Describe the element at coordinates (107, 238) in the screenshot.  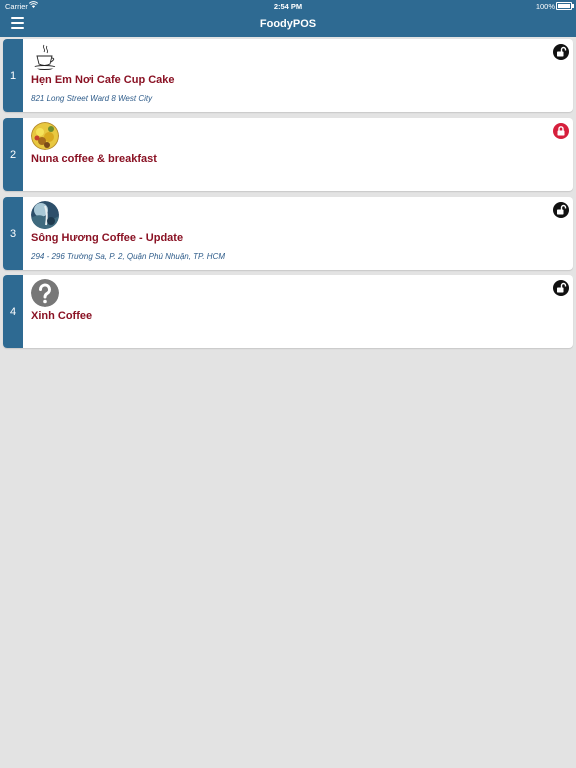
I see `store-name: Sông Hương Coffee - Update` at that location.